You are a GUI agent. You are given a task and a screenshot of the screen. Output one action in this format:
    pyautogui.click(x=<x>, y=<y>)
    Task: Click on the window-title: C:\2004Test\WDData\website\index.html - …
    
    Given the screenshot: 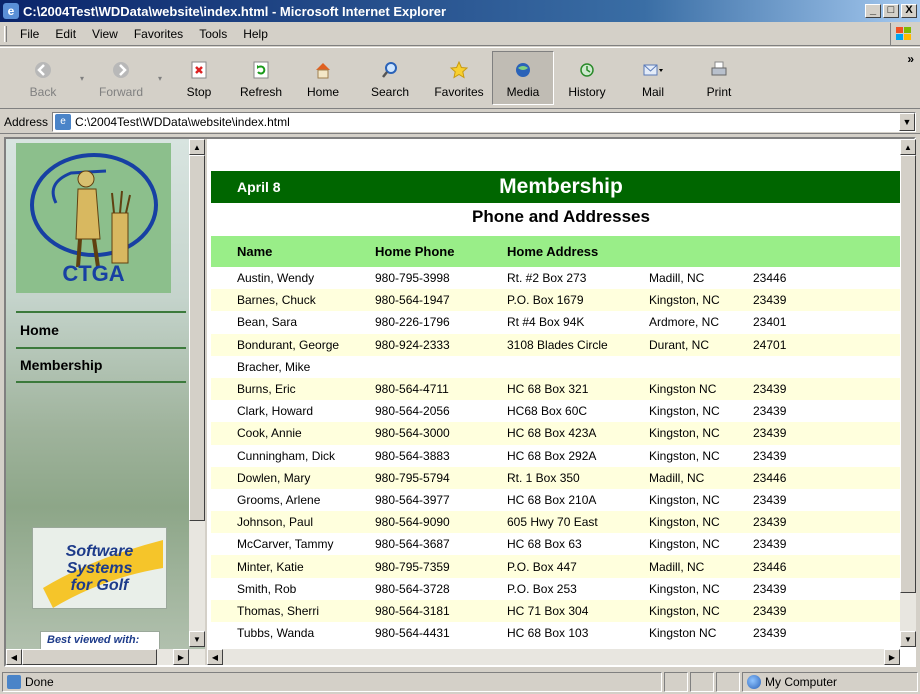 What is the action you would take?
    pyautogui.click(x=235, y=11)
    